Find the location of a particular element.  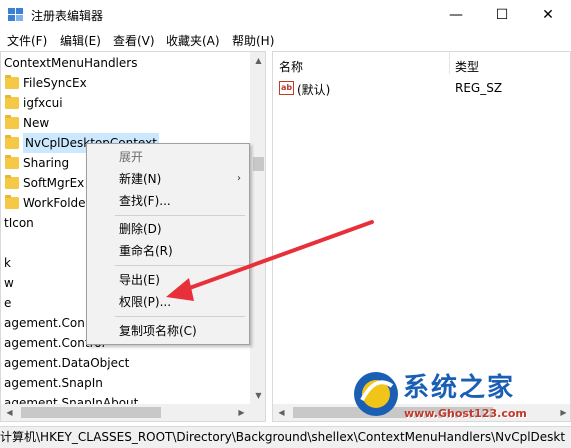

tree-item: ContextMenuHandlers is located at coordinates (133, 63).